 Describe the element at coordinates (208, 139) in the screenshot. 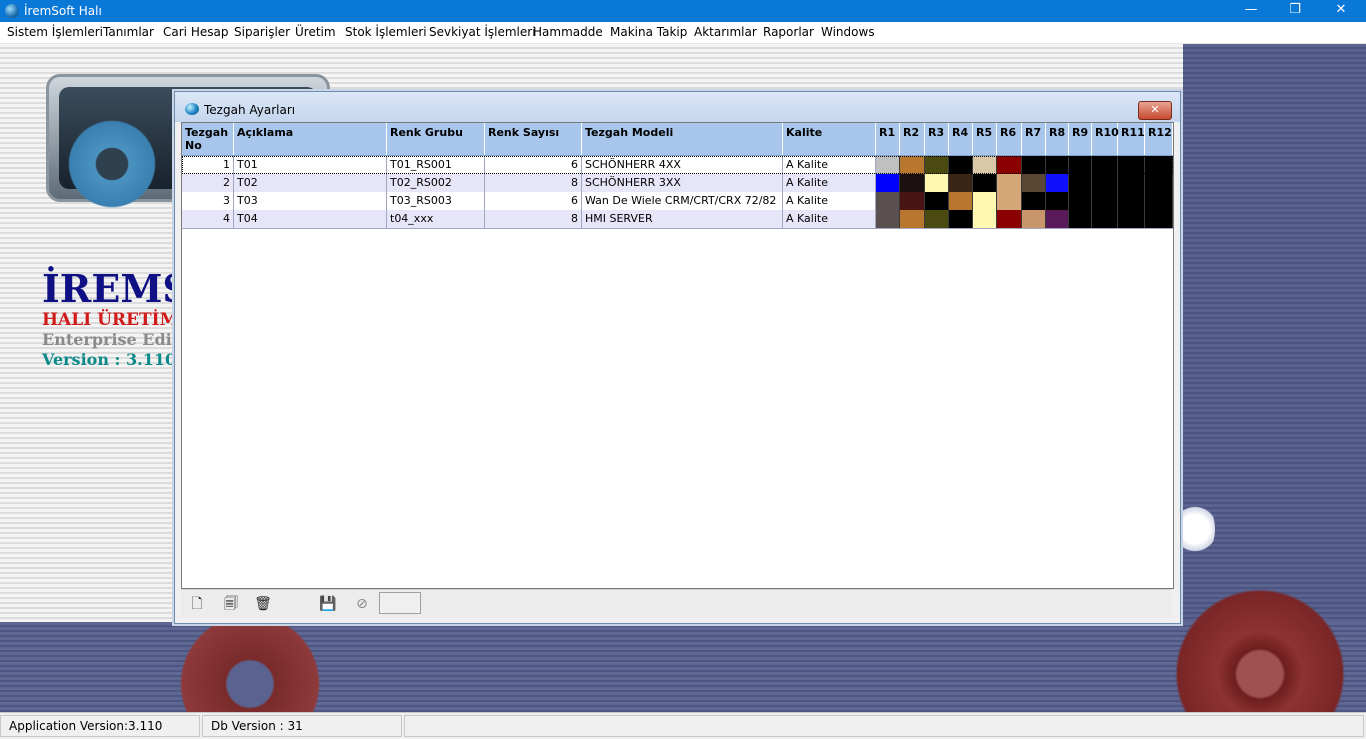

I see `col-header-tezgah-no: Tezgah No` at that location.